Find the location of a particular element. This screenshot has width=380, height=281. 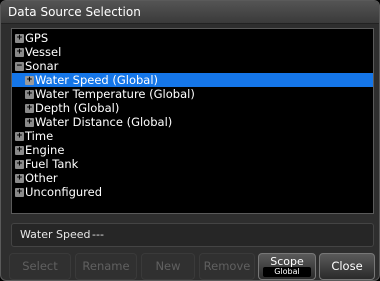

tree-item: + Fuel Tank is located at coordinates (192, 164).